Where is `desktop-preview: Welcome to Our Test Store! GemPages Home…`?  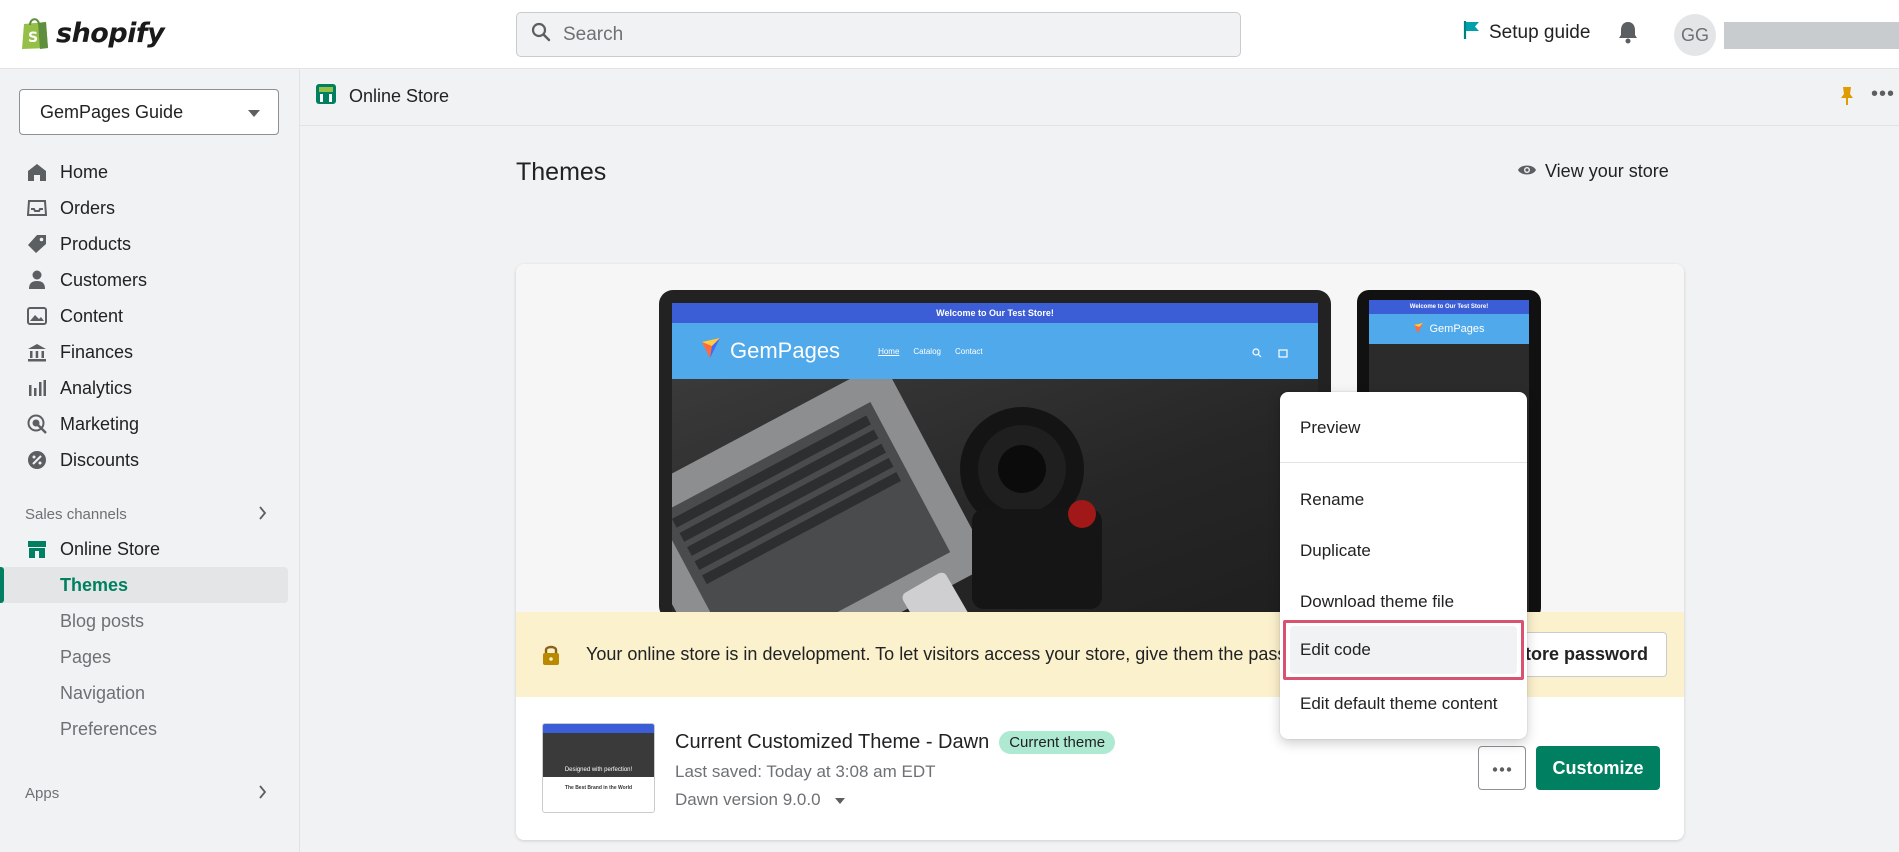
desktop-preview: Welcome to Our Test Store! GemPages Home… is located at coordinates (995, 461).